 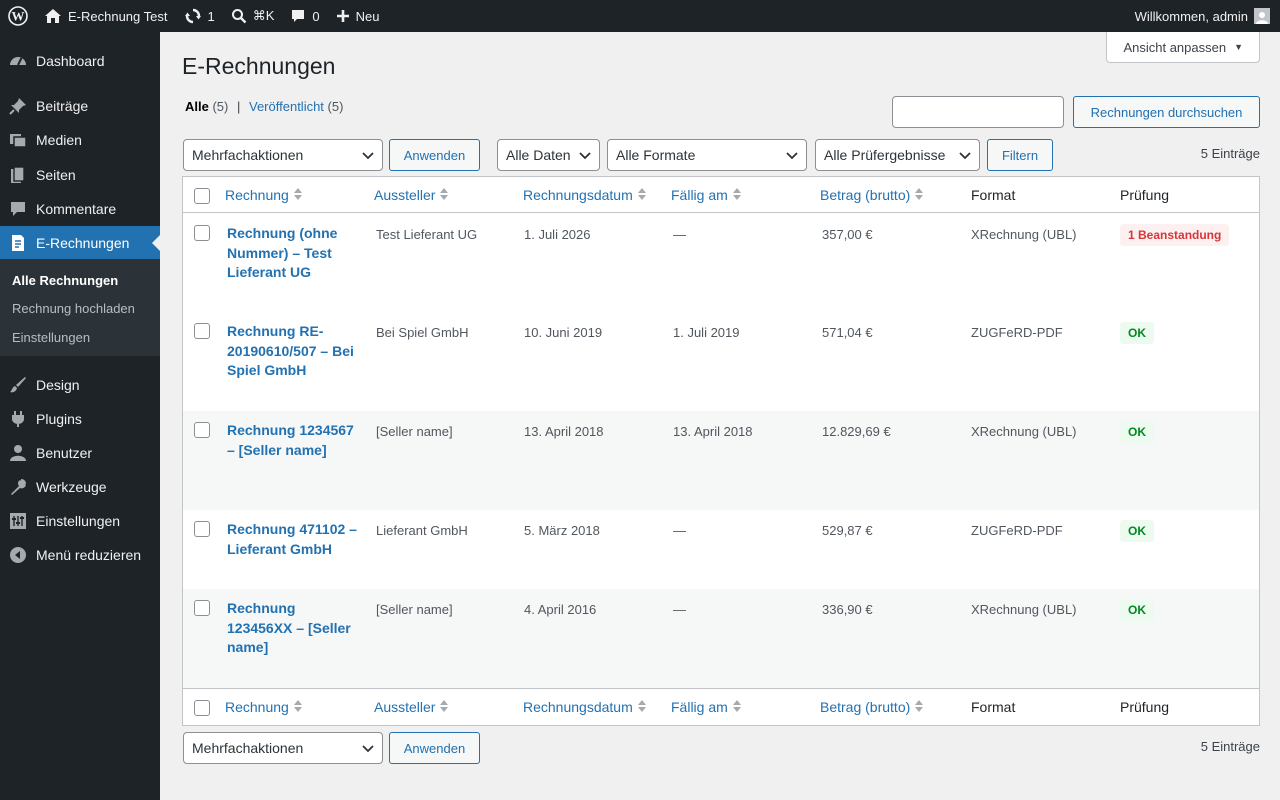 What do you see at coordinates (1230, 153) in the screenshot?
I see `items-count-top: 5 Einträge` at bounding box center [1230, 153].